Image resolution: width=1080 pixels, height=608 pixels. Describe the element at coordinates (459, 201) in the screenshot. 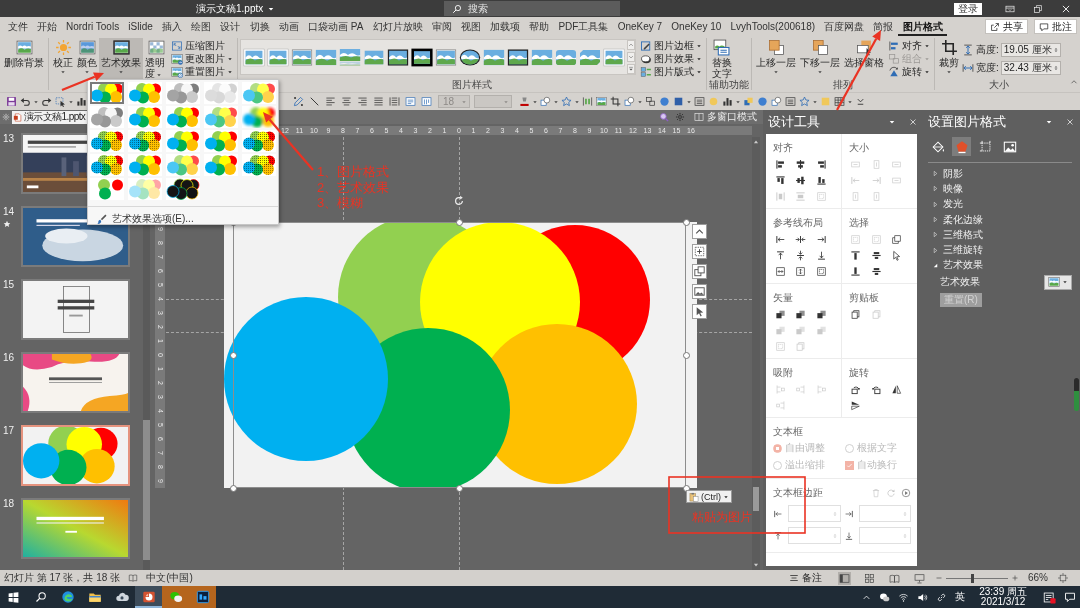

I see `rotate-arrow-icon` at that location.